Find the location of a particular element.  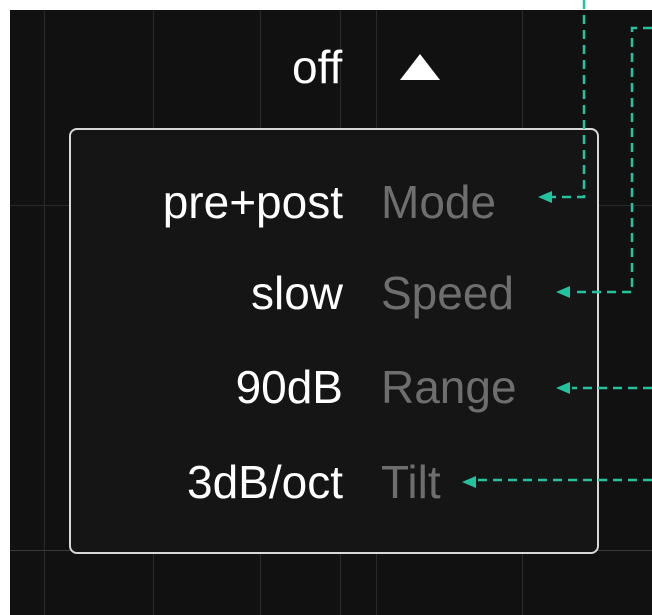

state-value: off is located at coordinates (317, 67).